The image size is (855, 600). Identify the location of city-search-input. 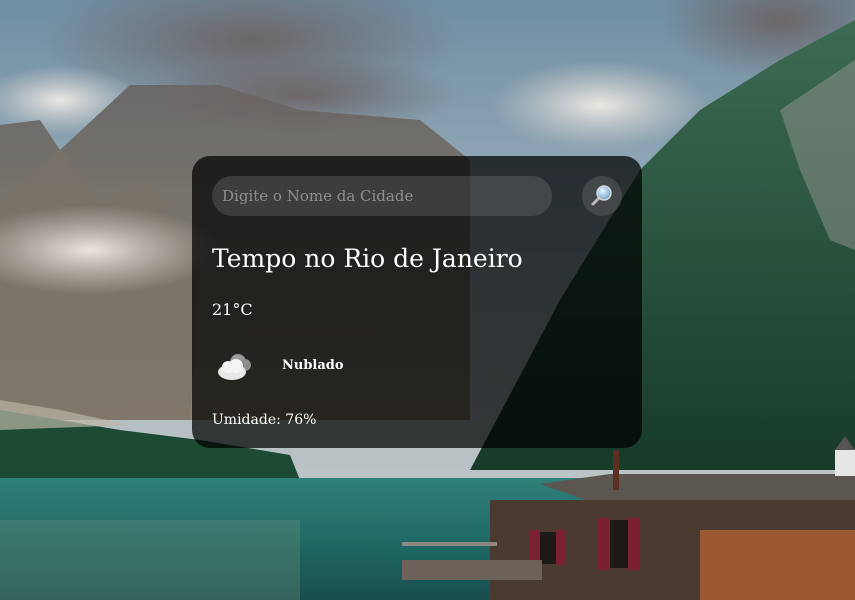
(382, 196).